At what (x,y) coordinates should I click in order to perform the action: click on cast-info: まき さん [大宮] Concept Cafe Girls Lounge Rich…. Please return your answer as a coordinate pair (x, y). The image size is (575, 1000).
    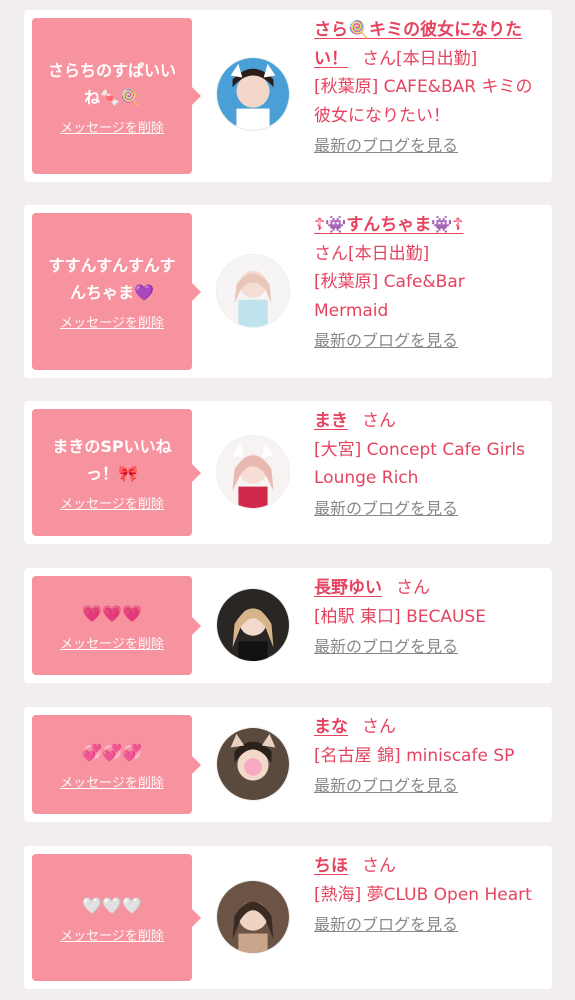
    Looking at the image, I should click on (428, 465).